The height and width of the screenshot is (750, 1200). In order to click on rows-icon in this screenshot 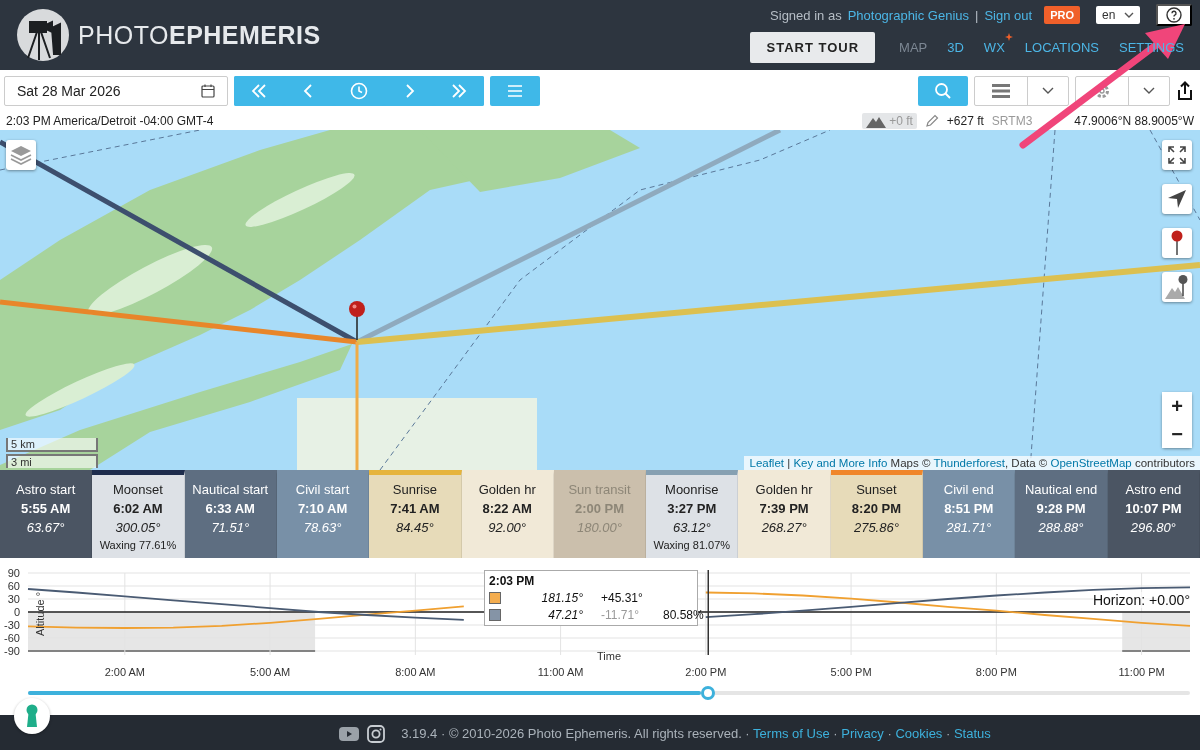, I will do `click(1001, 91)`.